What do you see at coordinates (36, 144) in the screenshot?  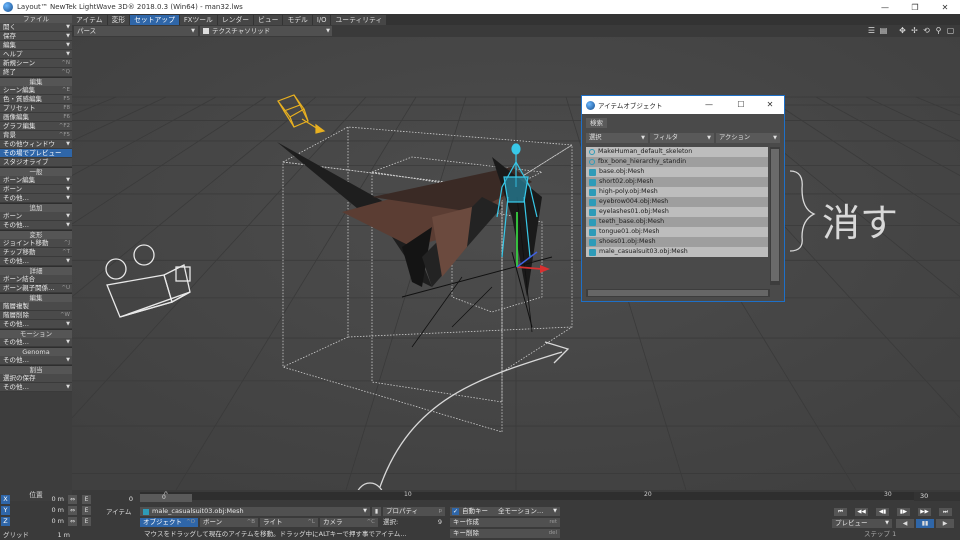 I see `panel-button: その他ウィンドウ ▼` at bounding box center [36, 144].